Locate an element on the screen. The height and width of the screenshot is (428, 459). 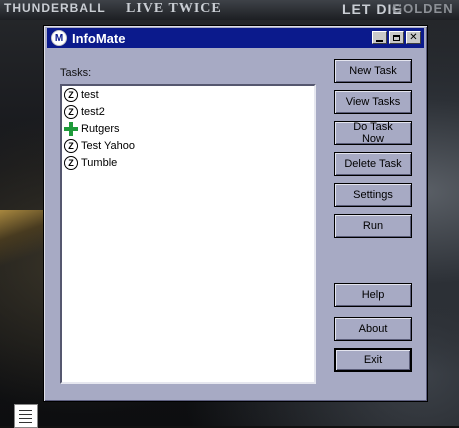
delete-task-button: Delete Task is located at coordinates (373, 164).